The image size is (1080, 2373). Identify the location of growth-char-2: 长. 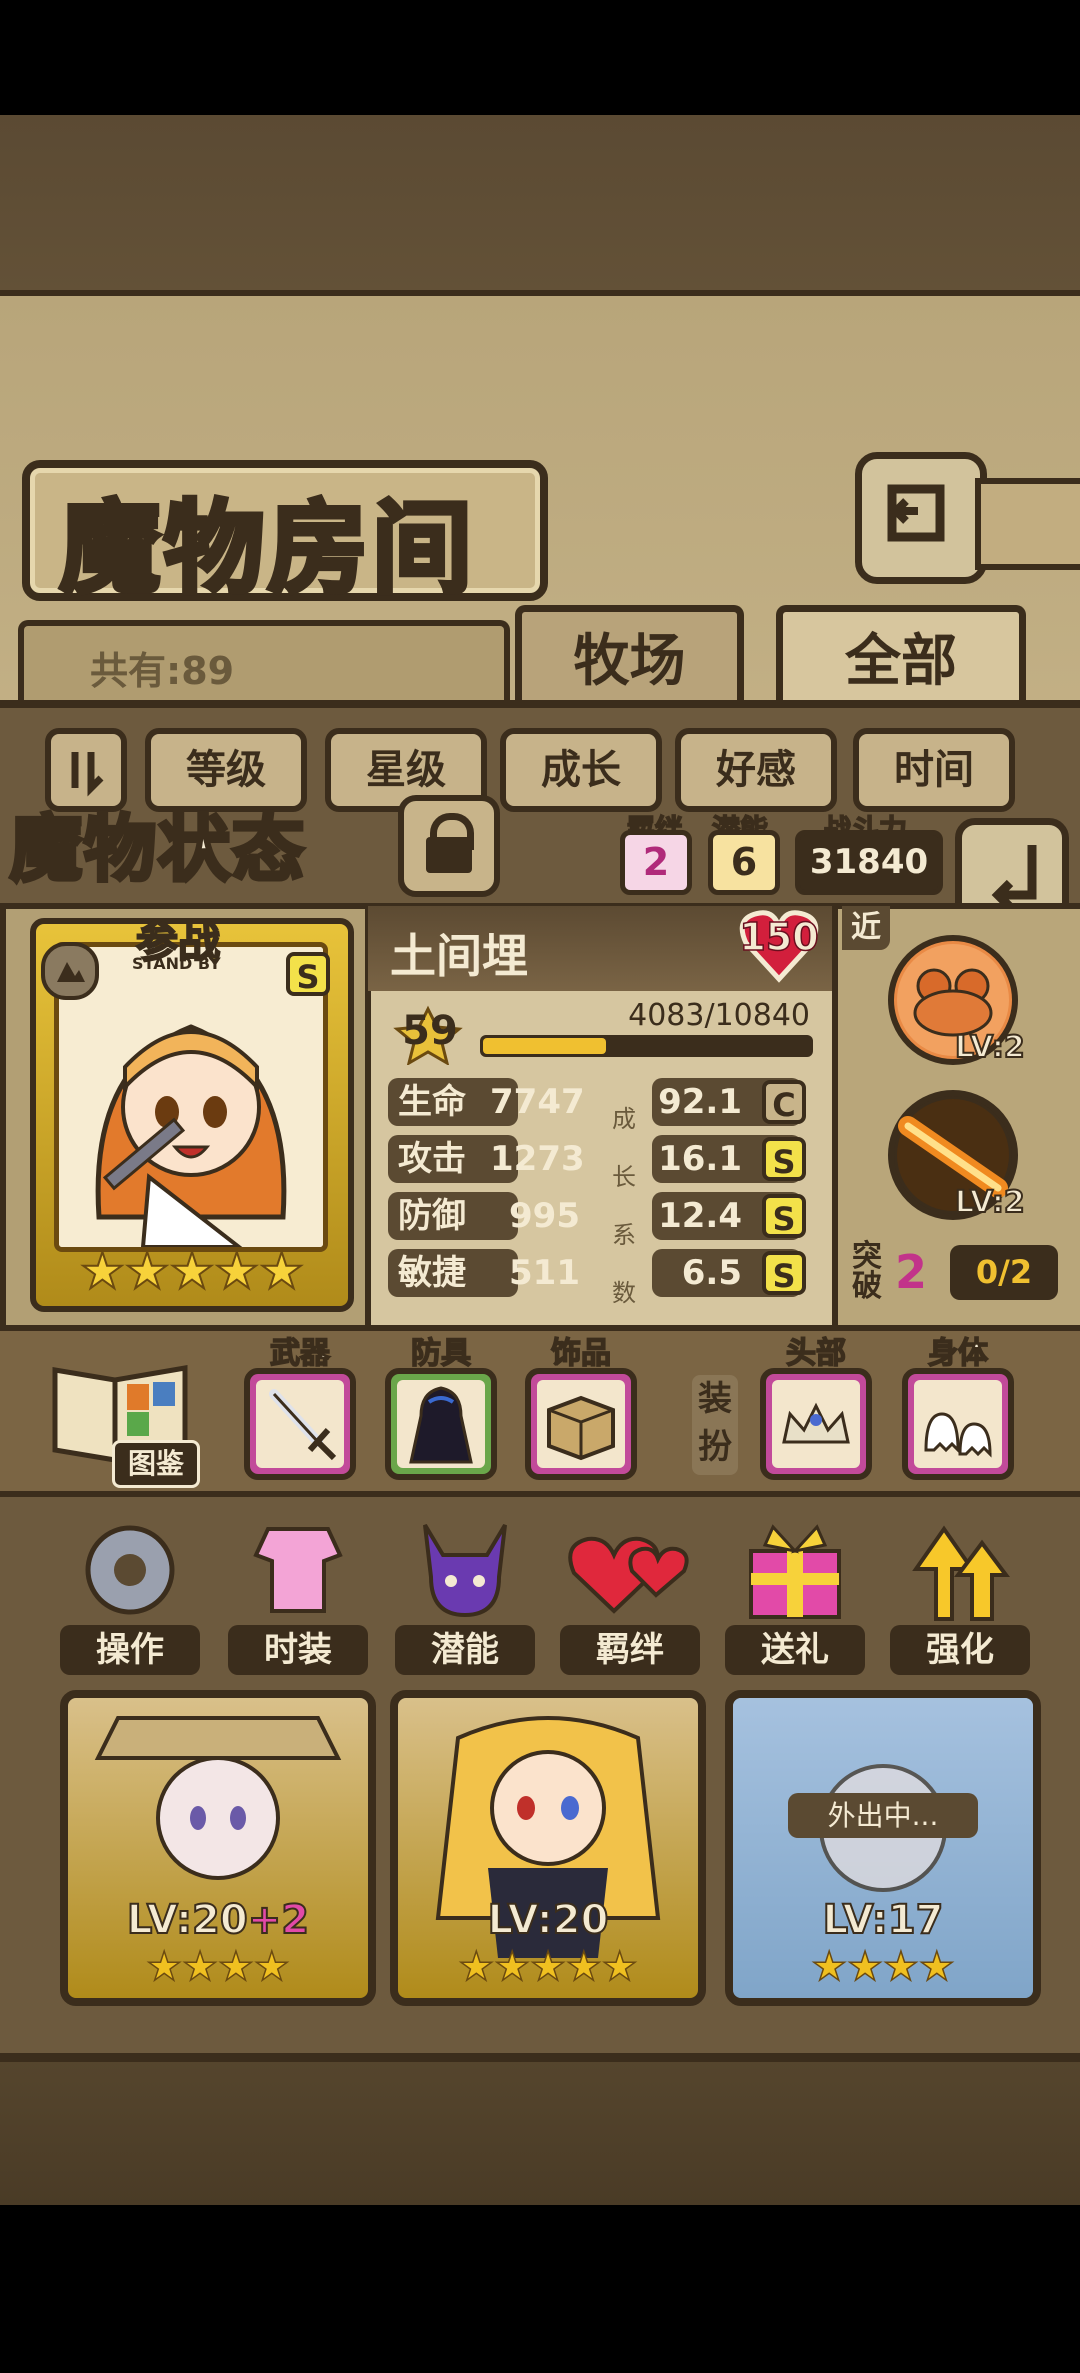
(624, 1177).